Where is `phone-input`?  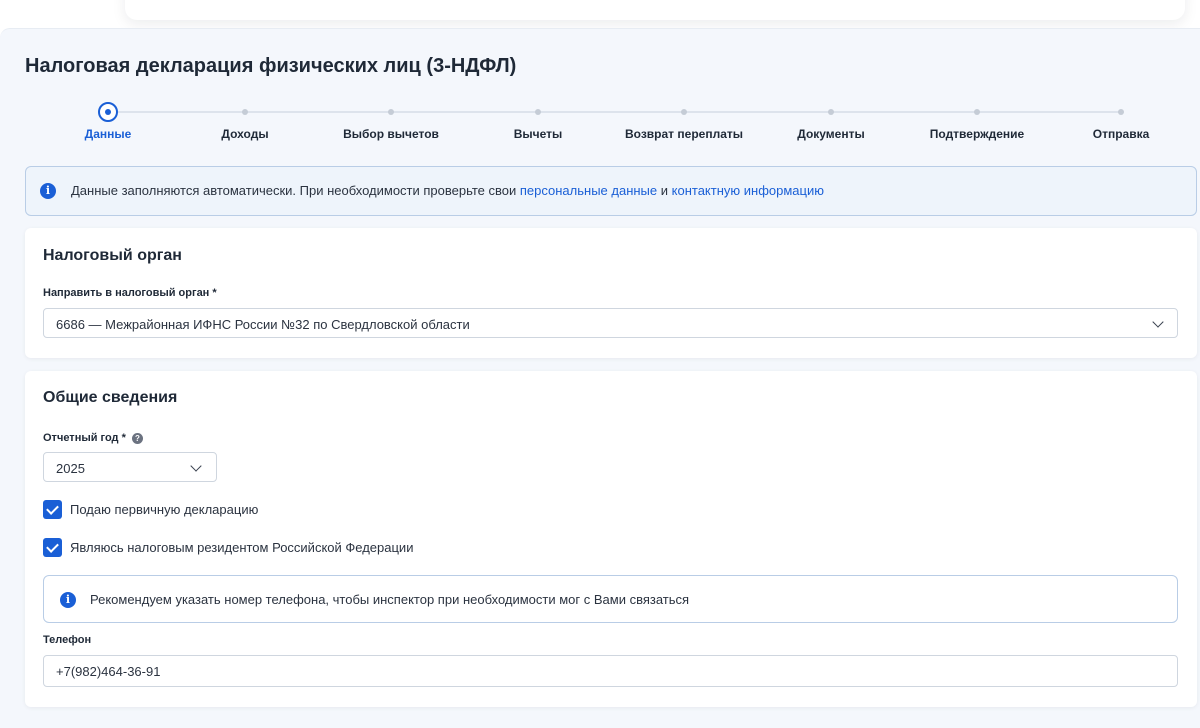
phone-input is located at coordinates (610, 671).